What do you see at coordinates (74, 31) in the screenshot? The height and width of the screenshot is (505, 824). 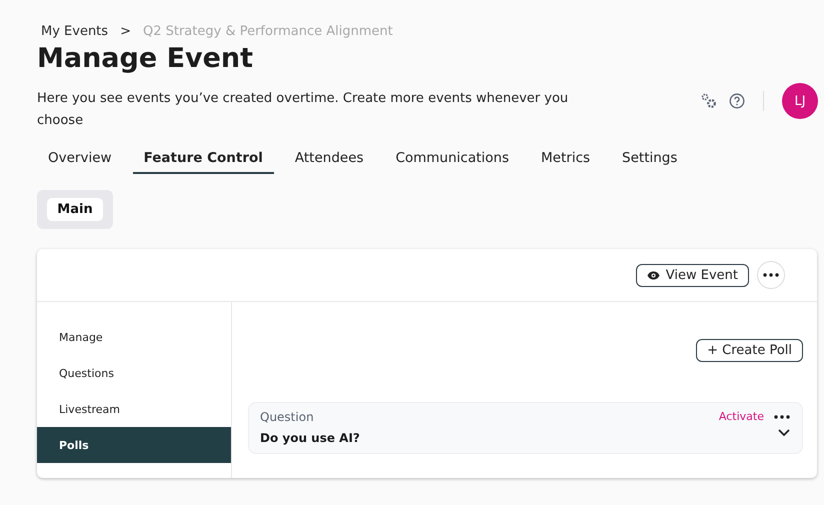 I see `breadcrumb-link: My Events` at bounding box center [74, 31].